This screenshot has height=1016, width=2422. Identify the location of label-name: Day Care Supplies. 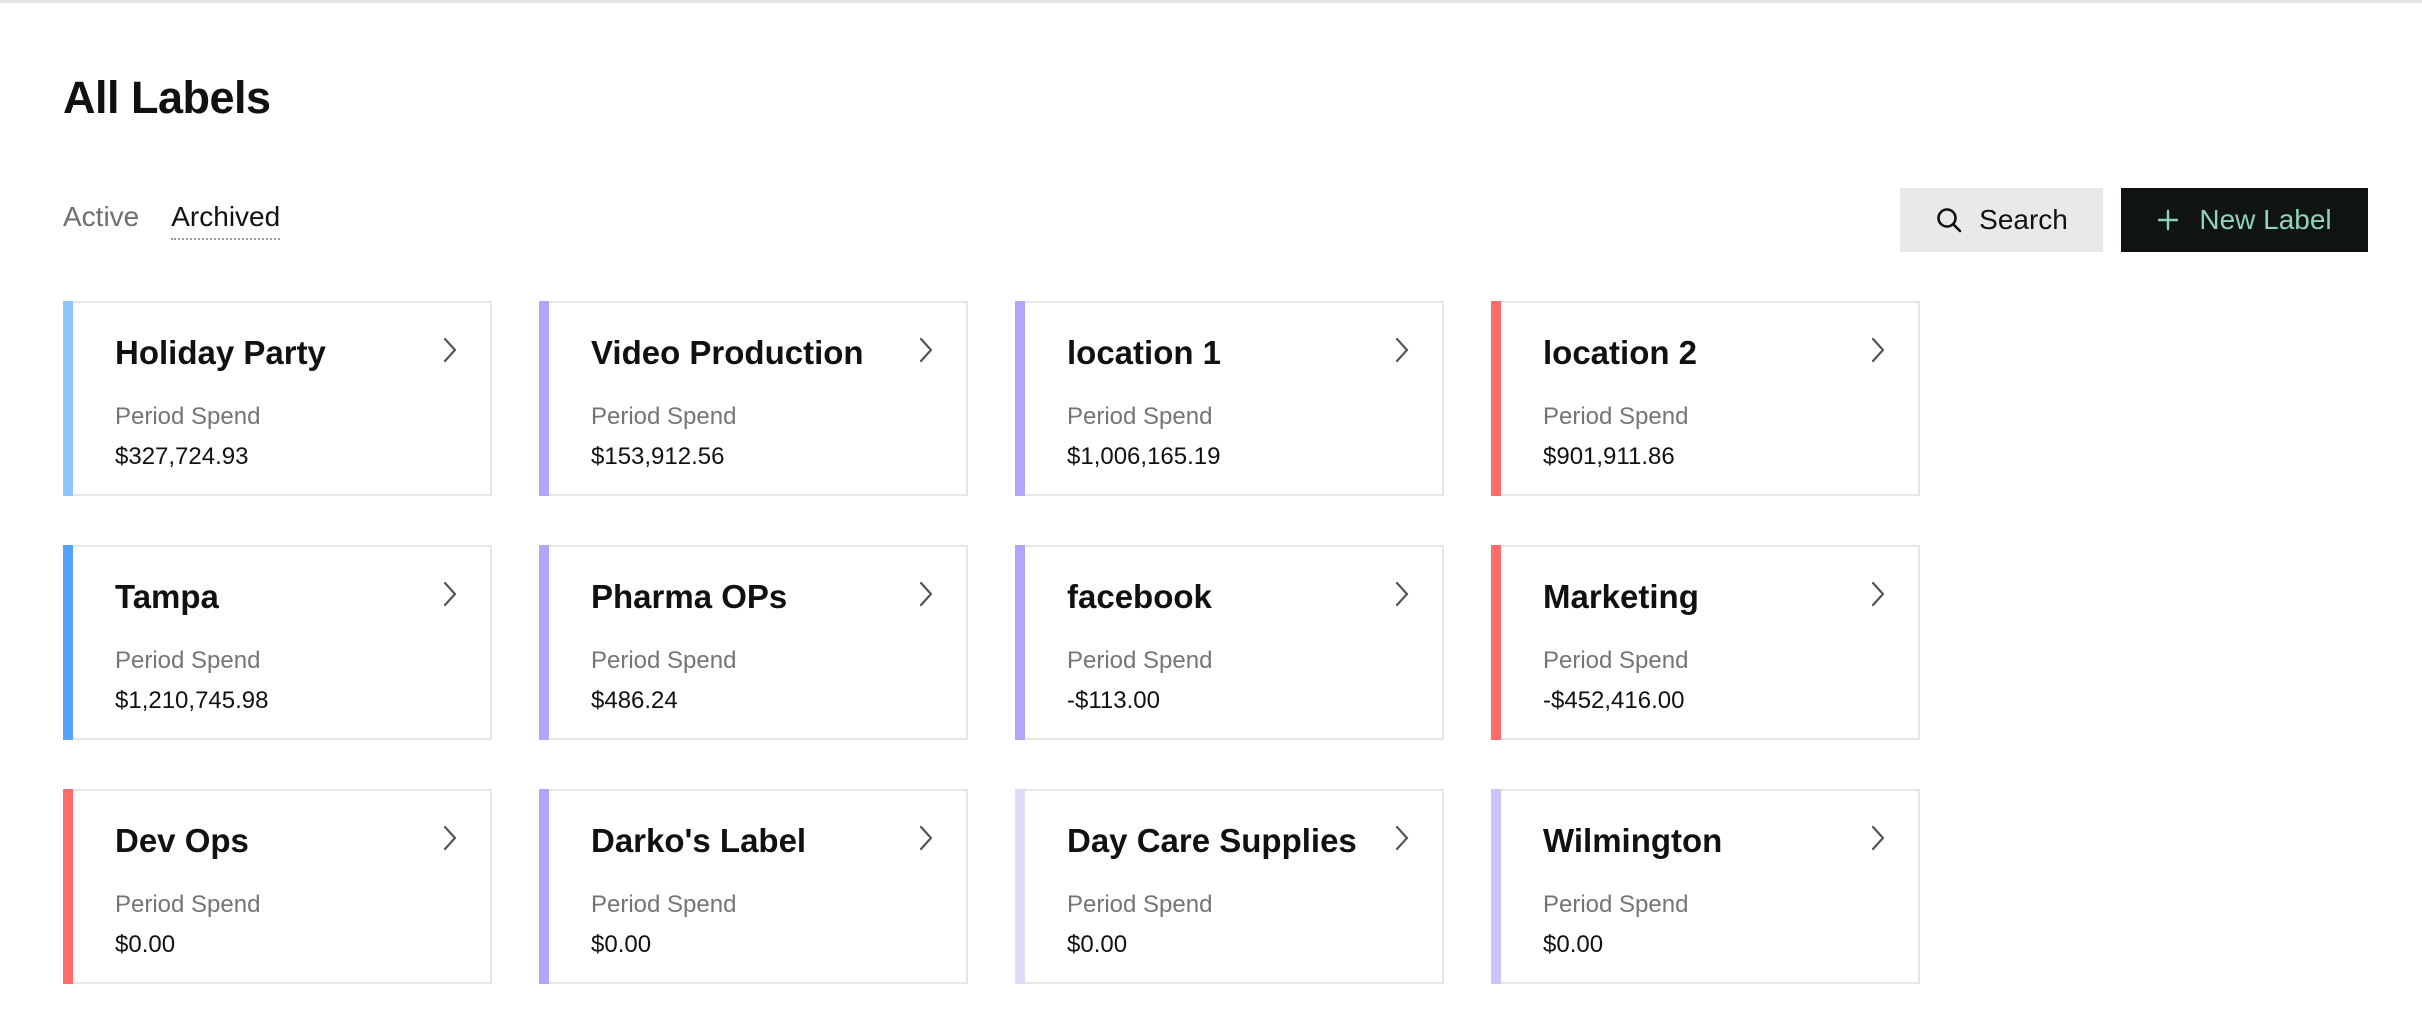
(1212, 840).